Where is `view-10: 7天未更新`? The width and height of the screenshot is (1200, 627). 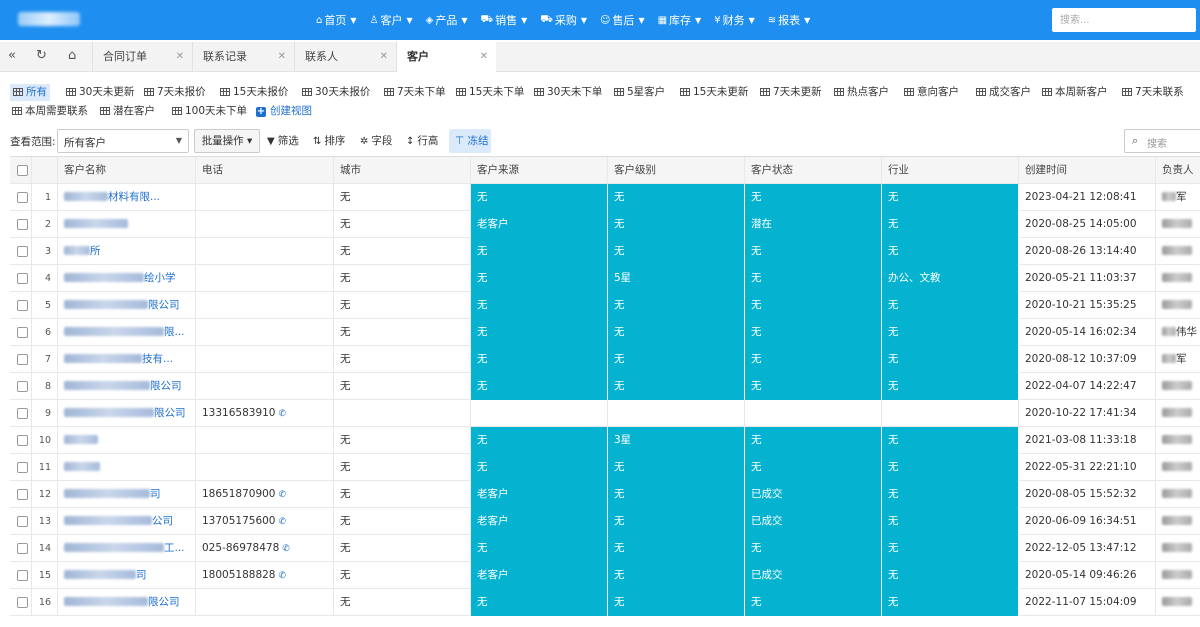
view-10: 7天未更新 is located at coordinates (791, 92).